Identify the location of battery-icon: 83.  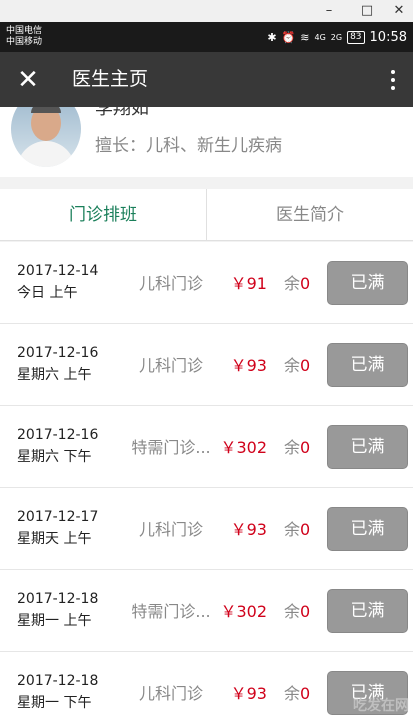
(356, 37).